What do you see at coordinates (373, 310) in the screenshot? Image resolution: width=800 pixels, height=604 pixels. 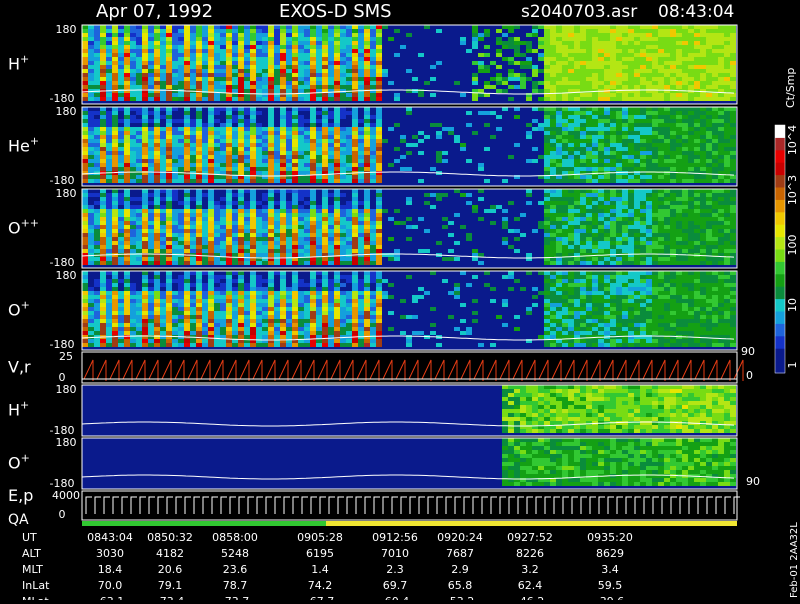 I see `panel-3: 180-180O+` at bounding box center [373, 310].